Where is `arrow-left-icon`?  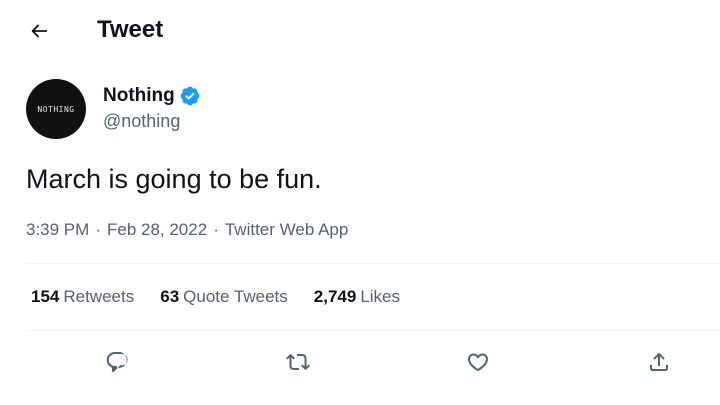 arrow-left-icon is located at coordinates (39, 31).